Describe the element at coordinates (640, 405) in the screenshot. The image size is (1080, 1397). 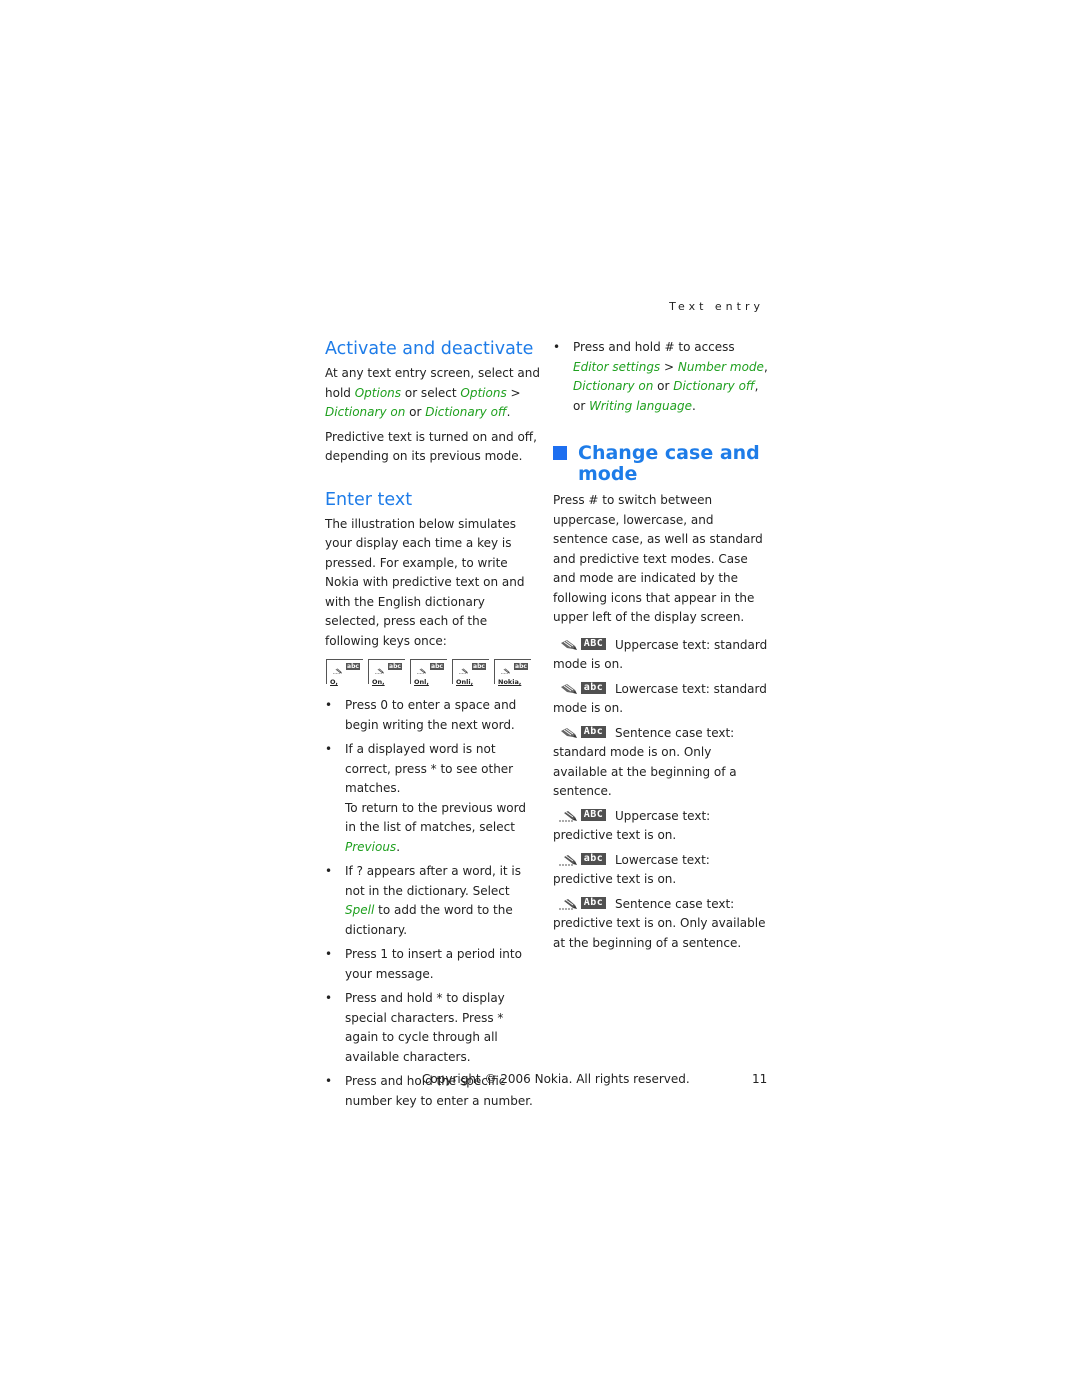
I see `menu-term: Writing language` at that location.